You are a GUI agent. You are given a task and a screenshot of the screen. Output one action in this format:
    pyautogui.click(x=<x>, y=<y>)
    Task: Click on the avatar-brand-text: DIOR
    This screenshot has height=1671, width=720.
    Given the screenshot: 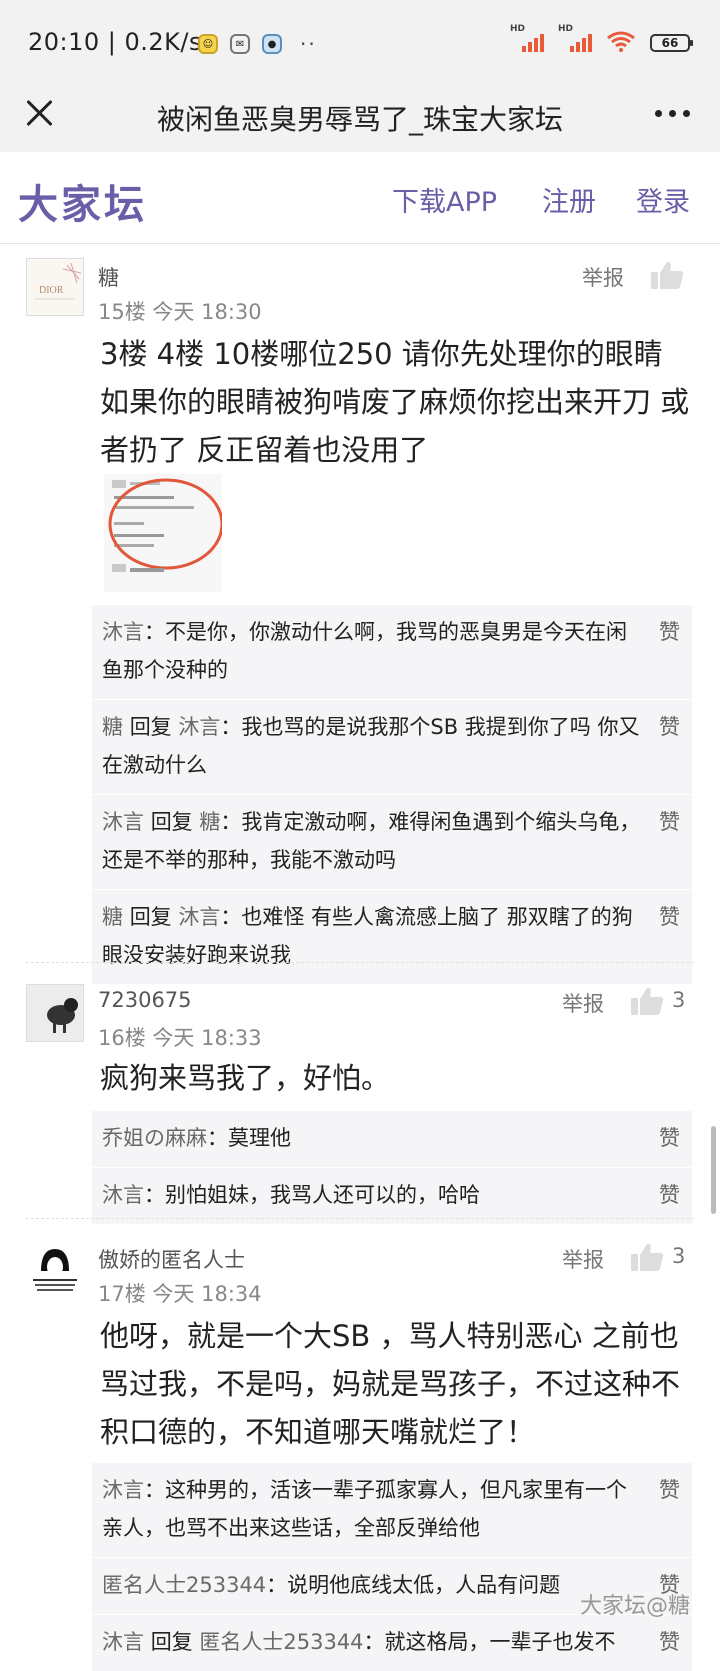 What is the action you would take?
    pyautogui.click(x=51, y=290)
    